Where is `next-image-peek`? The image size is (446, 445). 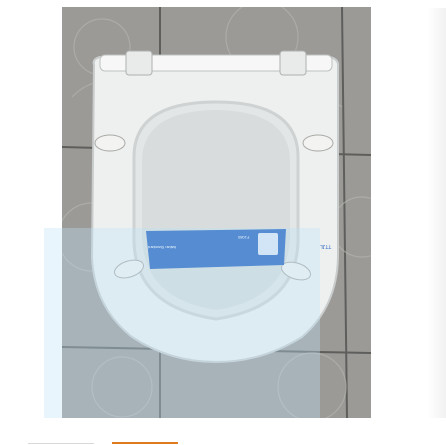 next-image-peek is located at coordinates (437, 213).